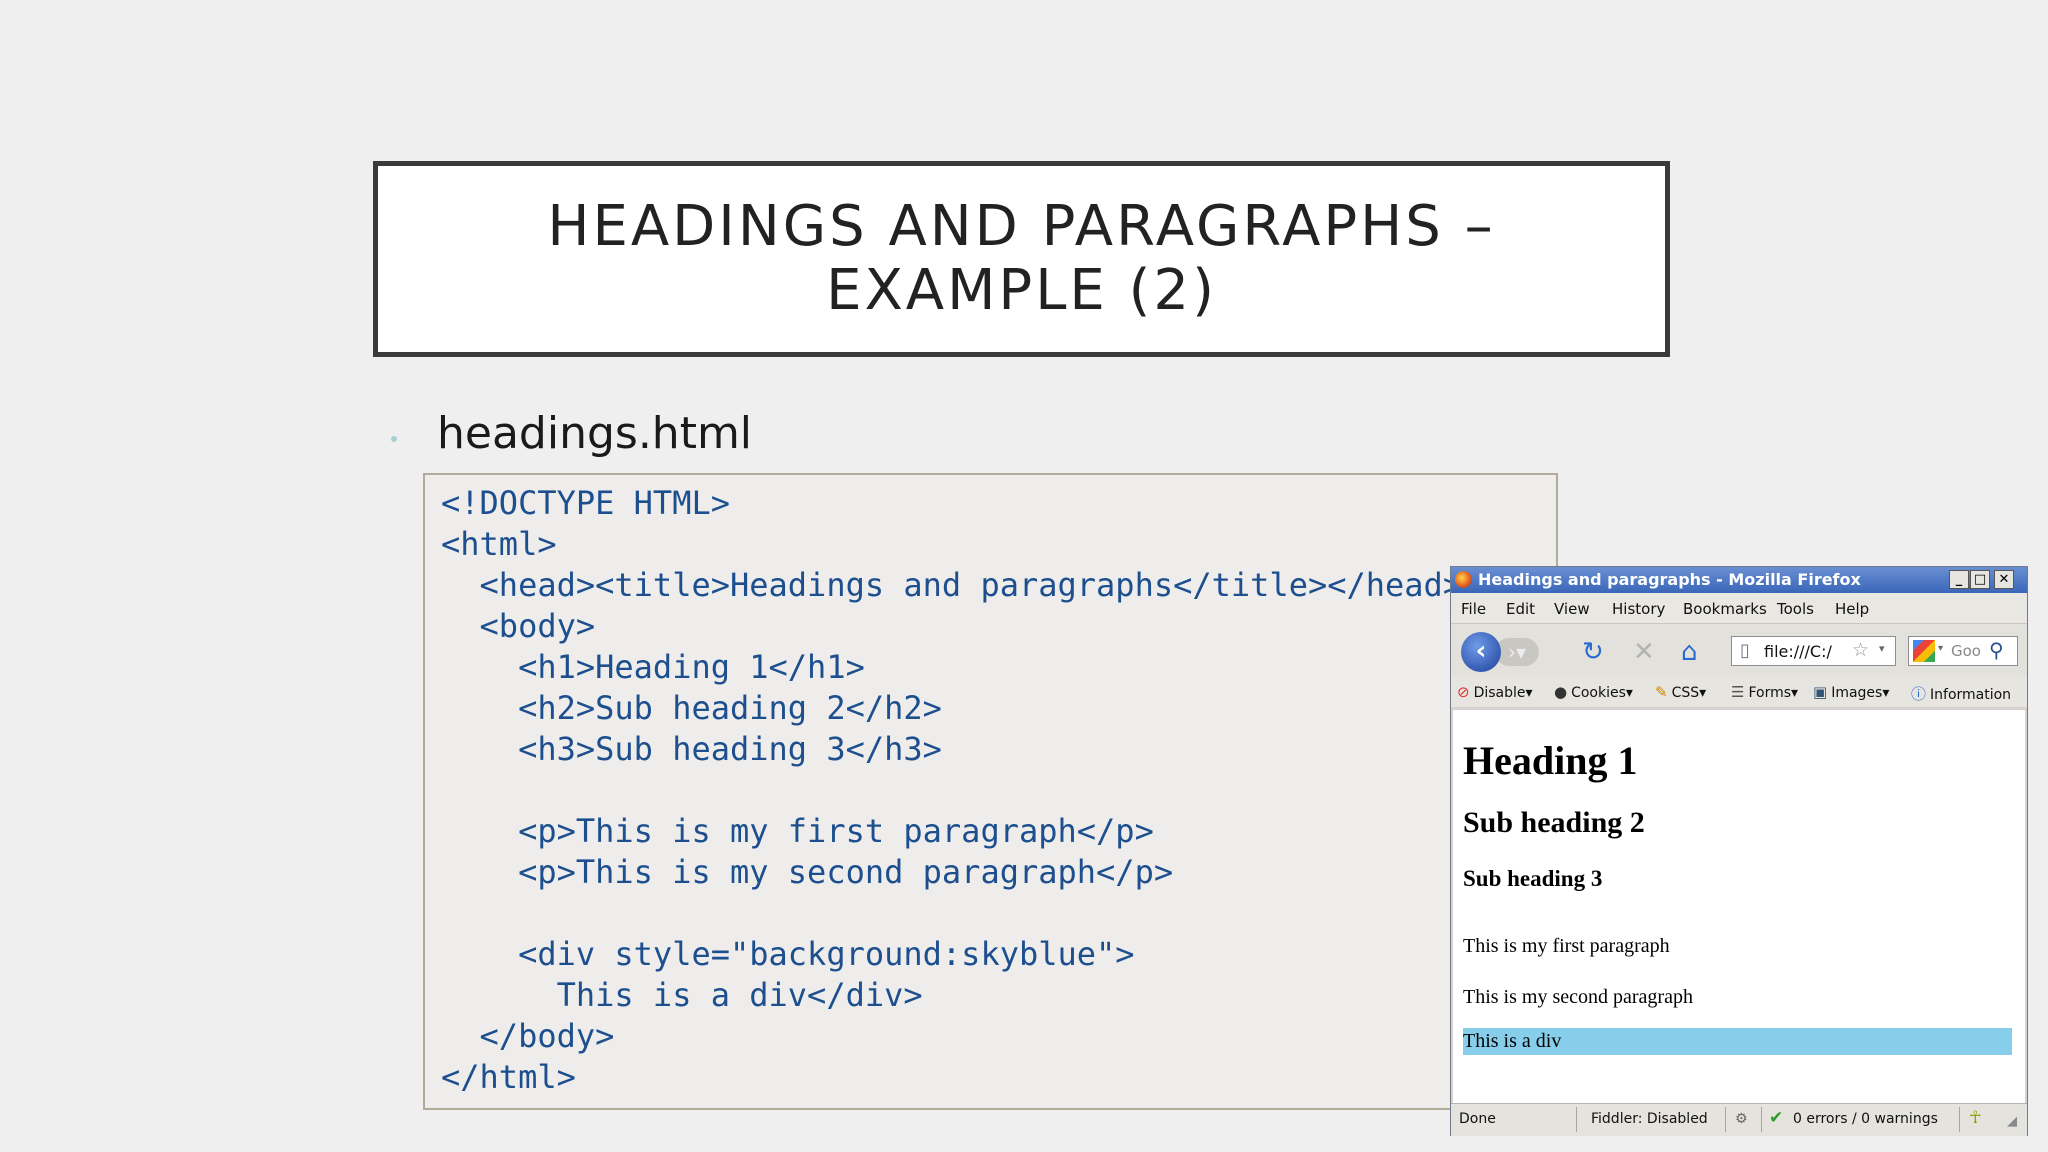 This screenshot has width=2048, height=1152. I want to click on tool-cookies: ● Cookies▾, so click(1593, 692).